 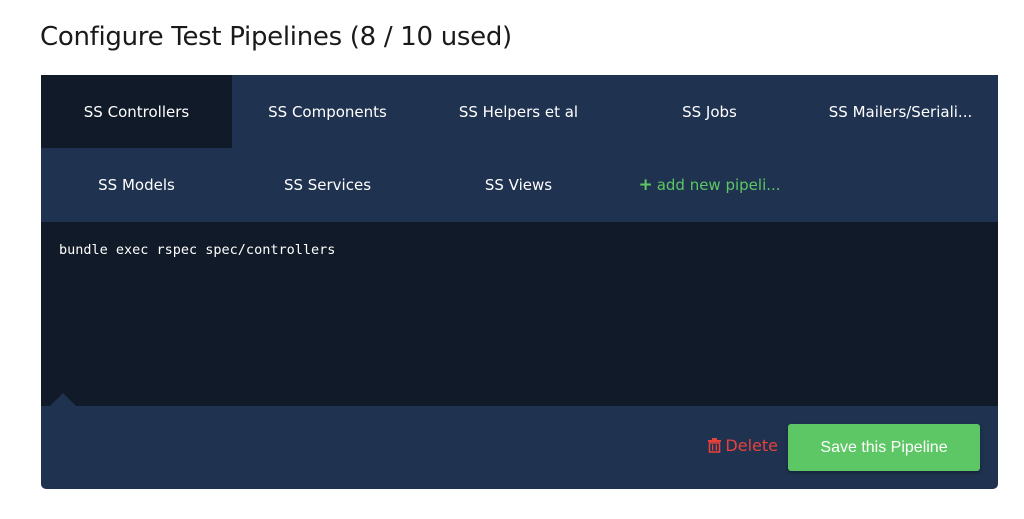 I want to click on pipeline-footer: Delete Save this Pipeline, so click(x=519, y=447).